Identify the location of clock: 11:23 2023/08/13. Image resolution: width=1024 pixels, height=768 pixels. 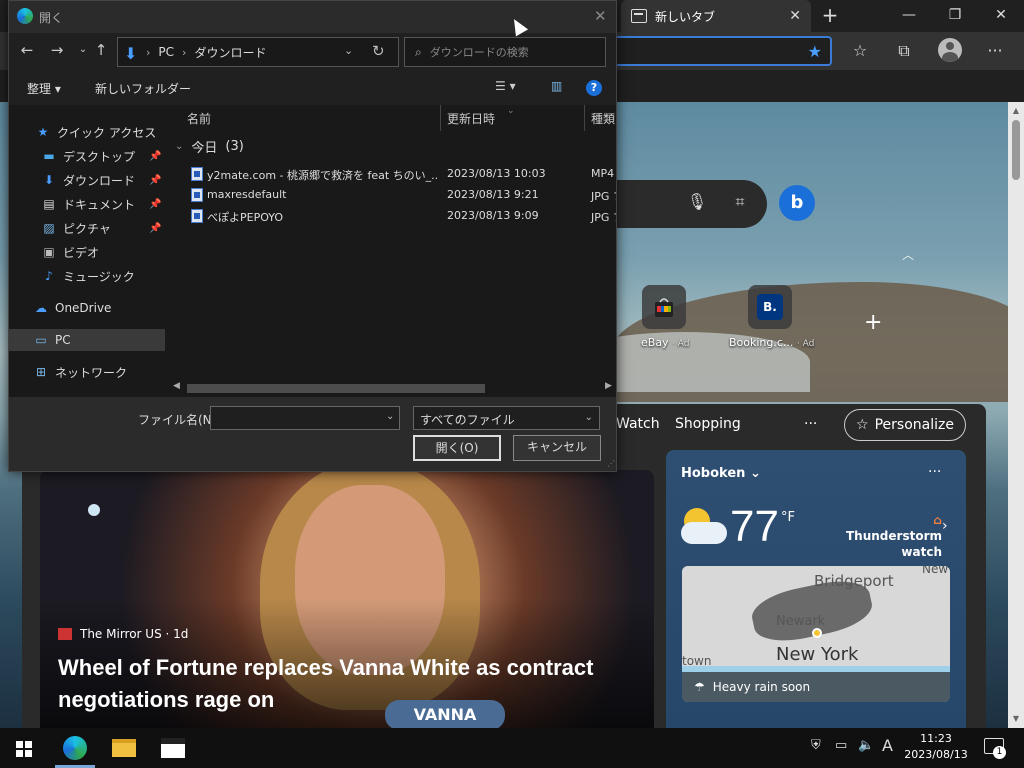
(936, 747).